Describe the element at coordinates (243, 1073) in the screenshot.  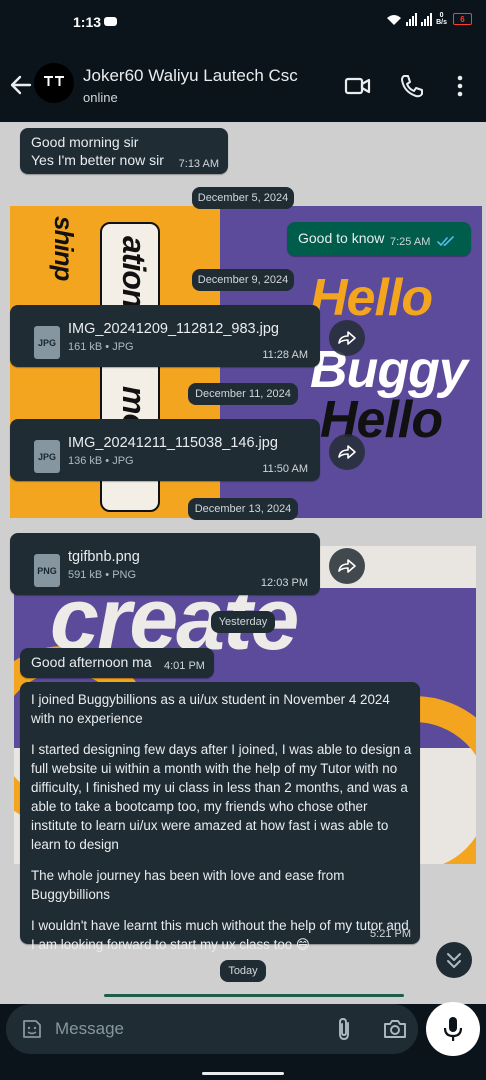
I see `home-indicator` at that location.